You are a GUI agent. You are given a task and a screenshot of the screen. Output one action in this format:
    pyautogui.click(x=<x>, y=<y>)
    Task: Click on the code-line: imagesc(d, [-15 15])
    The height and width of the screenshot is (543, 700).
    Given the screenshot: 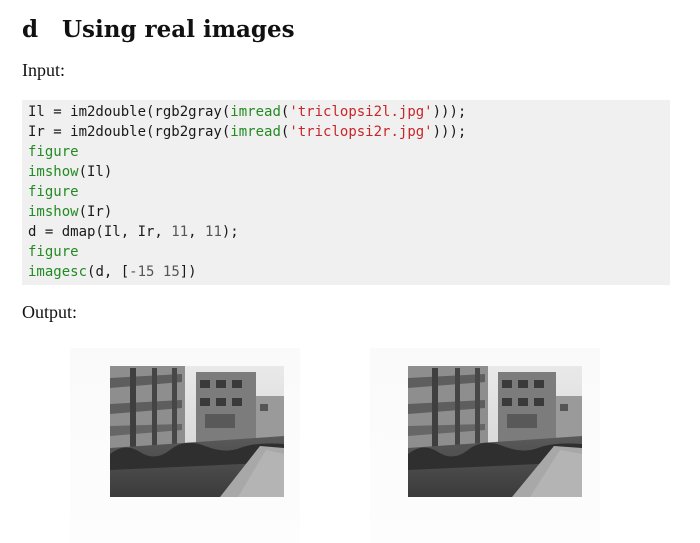 What is the action you would take?
    pyautogui.click(x=349, y=272)
    